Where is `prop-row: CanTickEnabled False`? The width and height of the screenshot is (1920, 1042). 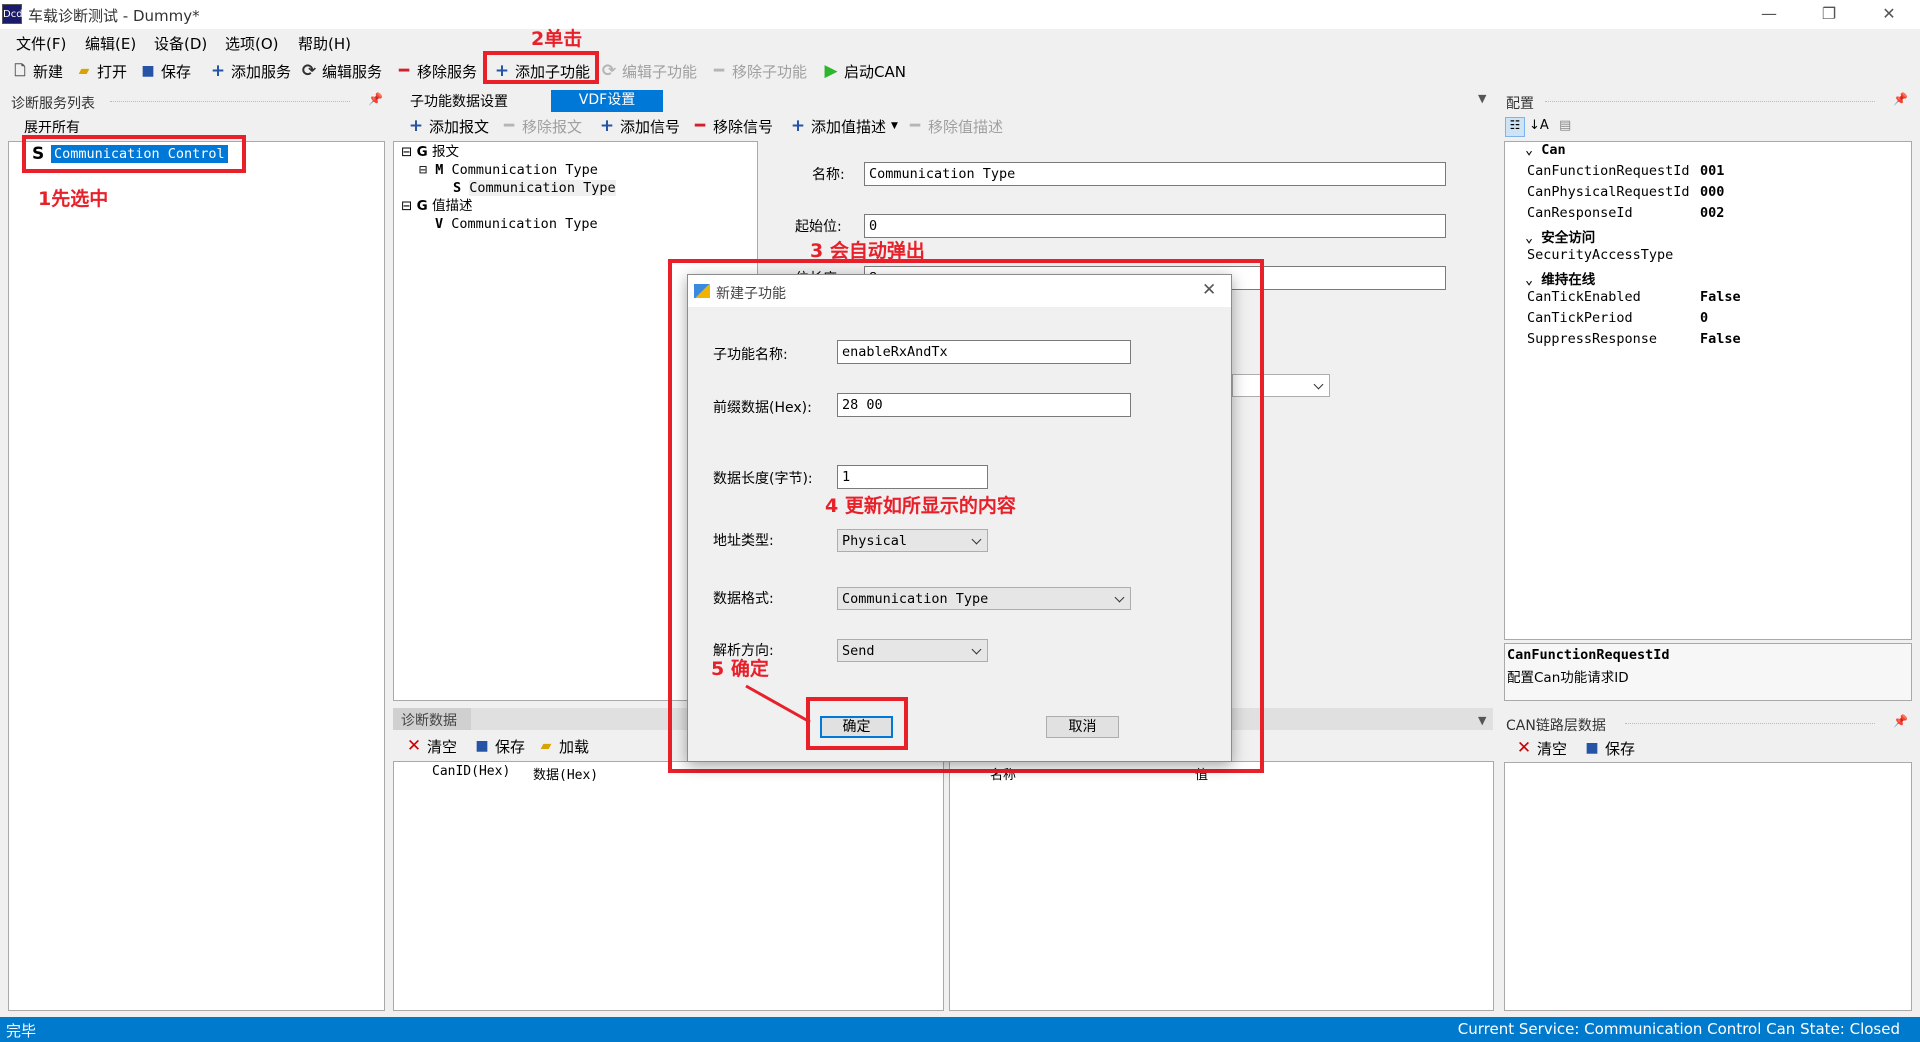 prop-row: CanTickEnabled False is located at coordinates (1717, 299).